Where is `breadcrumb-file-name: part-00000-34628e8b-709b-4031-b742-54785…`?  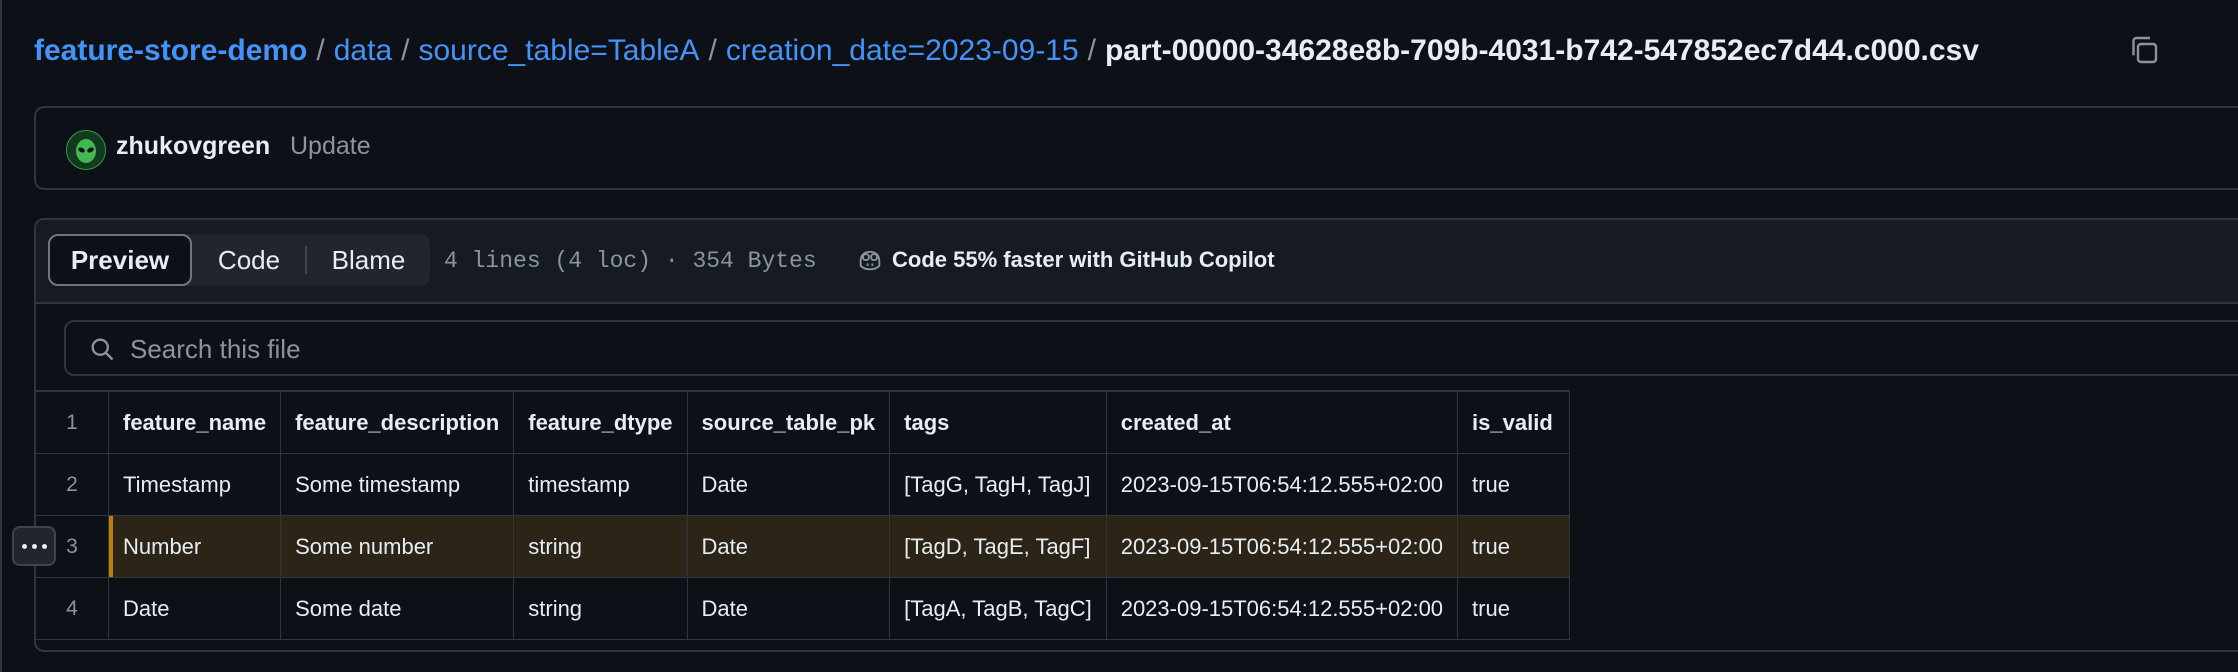 breadcrumb-file-name: part-00000-34628e8b-709b-4031-b742-54785… is located at coordinates (1541, 50).